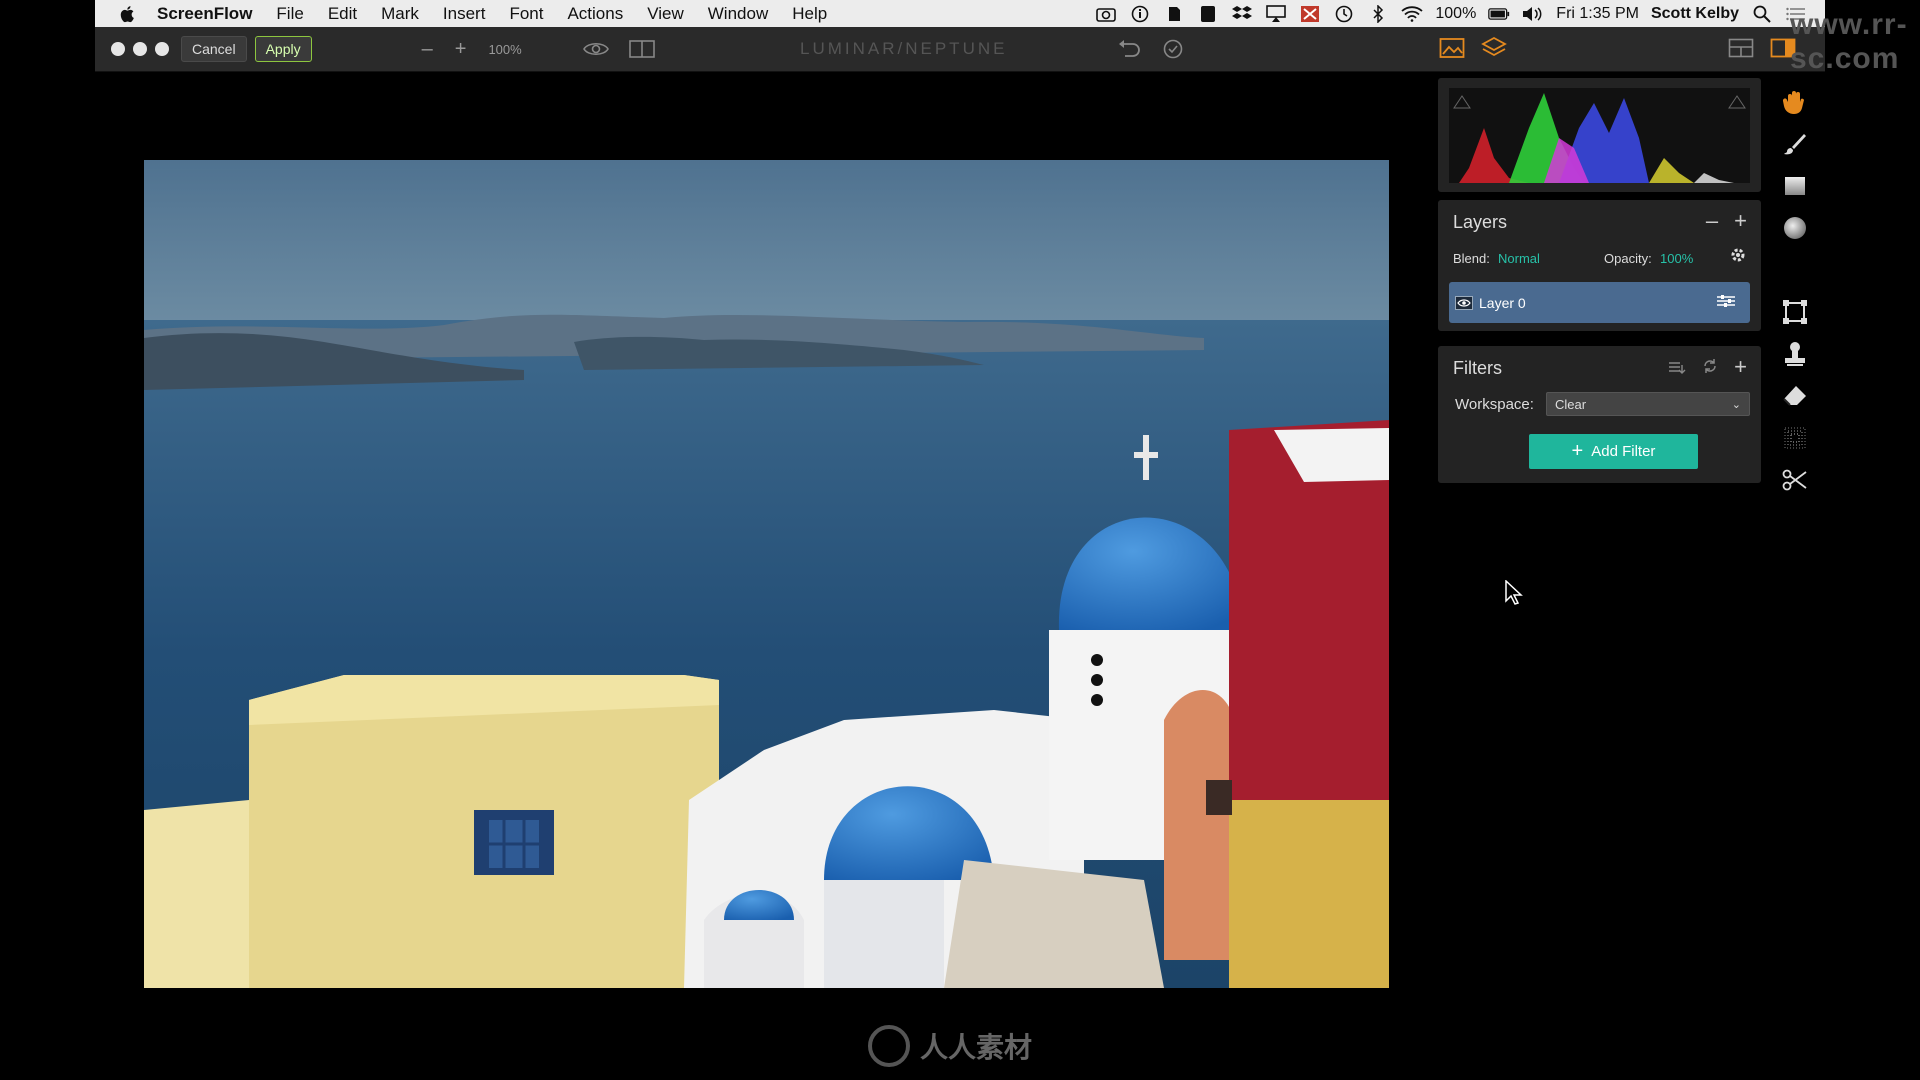 The height and width of the screenshot is (1080, 1920). Describe the element at coordinates (1712, 221) in the screenshot. I see `remove-layer-icon: –` at that location.